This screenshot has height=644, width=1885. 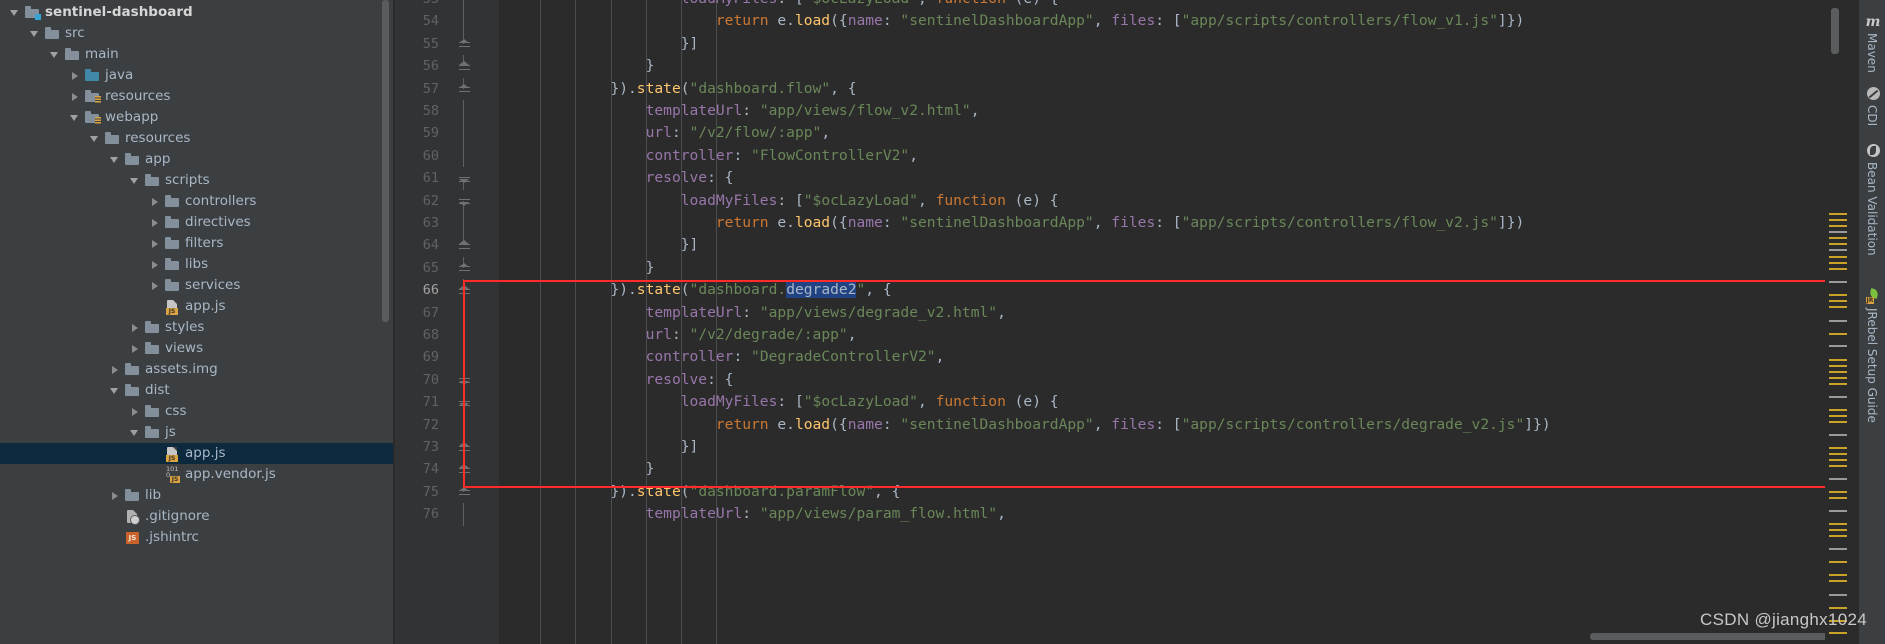 What do you see at coordinates (668, 133) in the screenshot?
I see `code-line: url: "/v2/flow/:app",` at bounding box center [668, 133].